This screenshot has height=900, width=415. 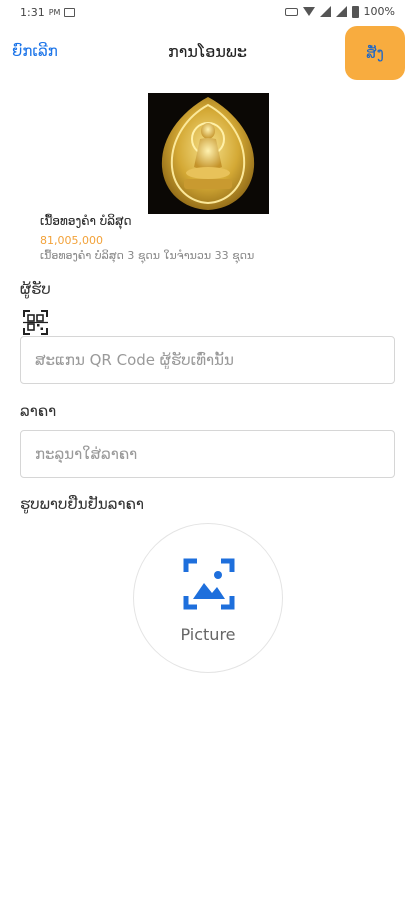 I want to click on battery-icon, so click(x=355, y=11).